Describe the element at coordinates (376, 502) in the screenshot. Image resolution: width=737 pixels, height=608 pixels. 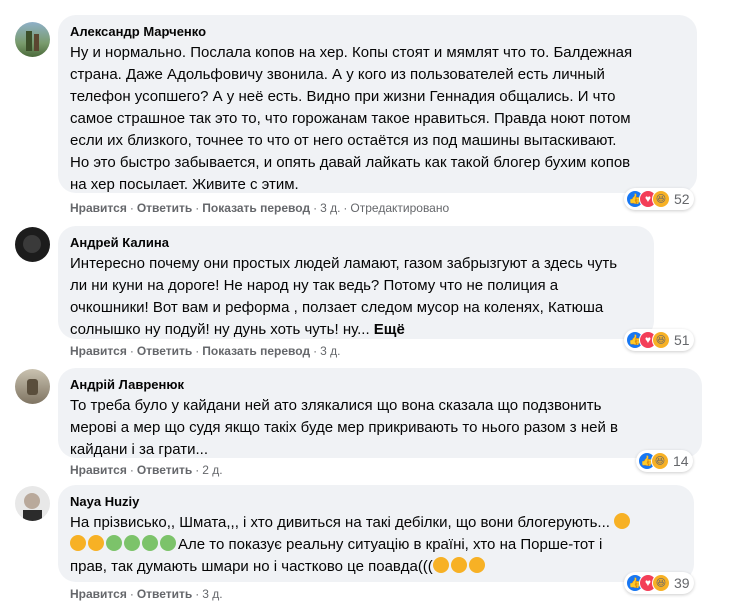
I see `comment-author: Naya Huziy` at that location.